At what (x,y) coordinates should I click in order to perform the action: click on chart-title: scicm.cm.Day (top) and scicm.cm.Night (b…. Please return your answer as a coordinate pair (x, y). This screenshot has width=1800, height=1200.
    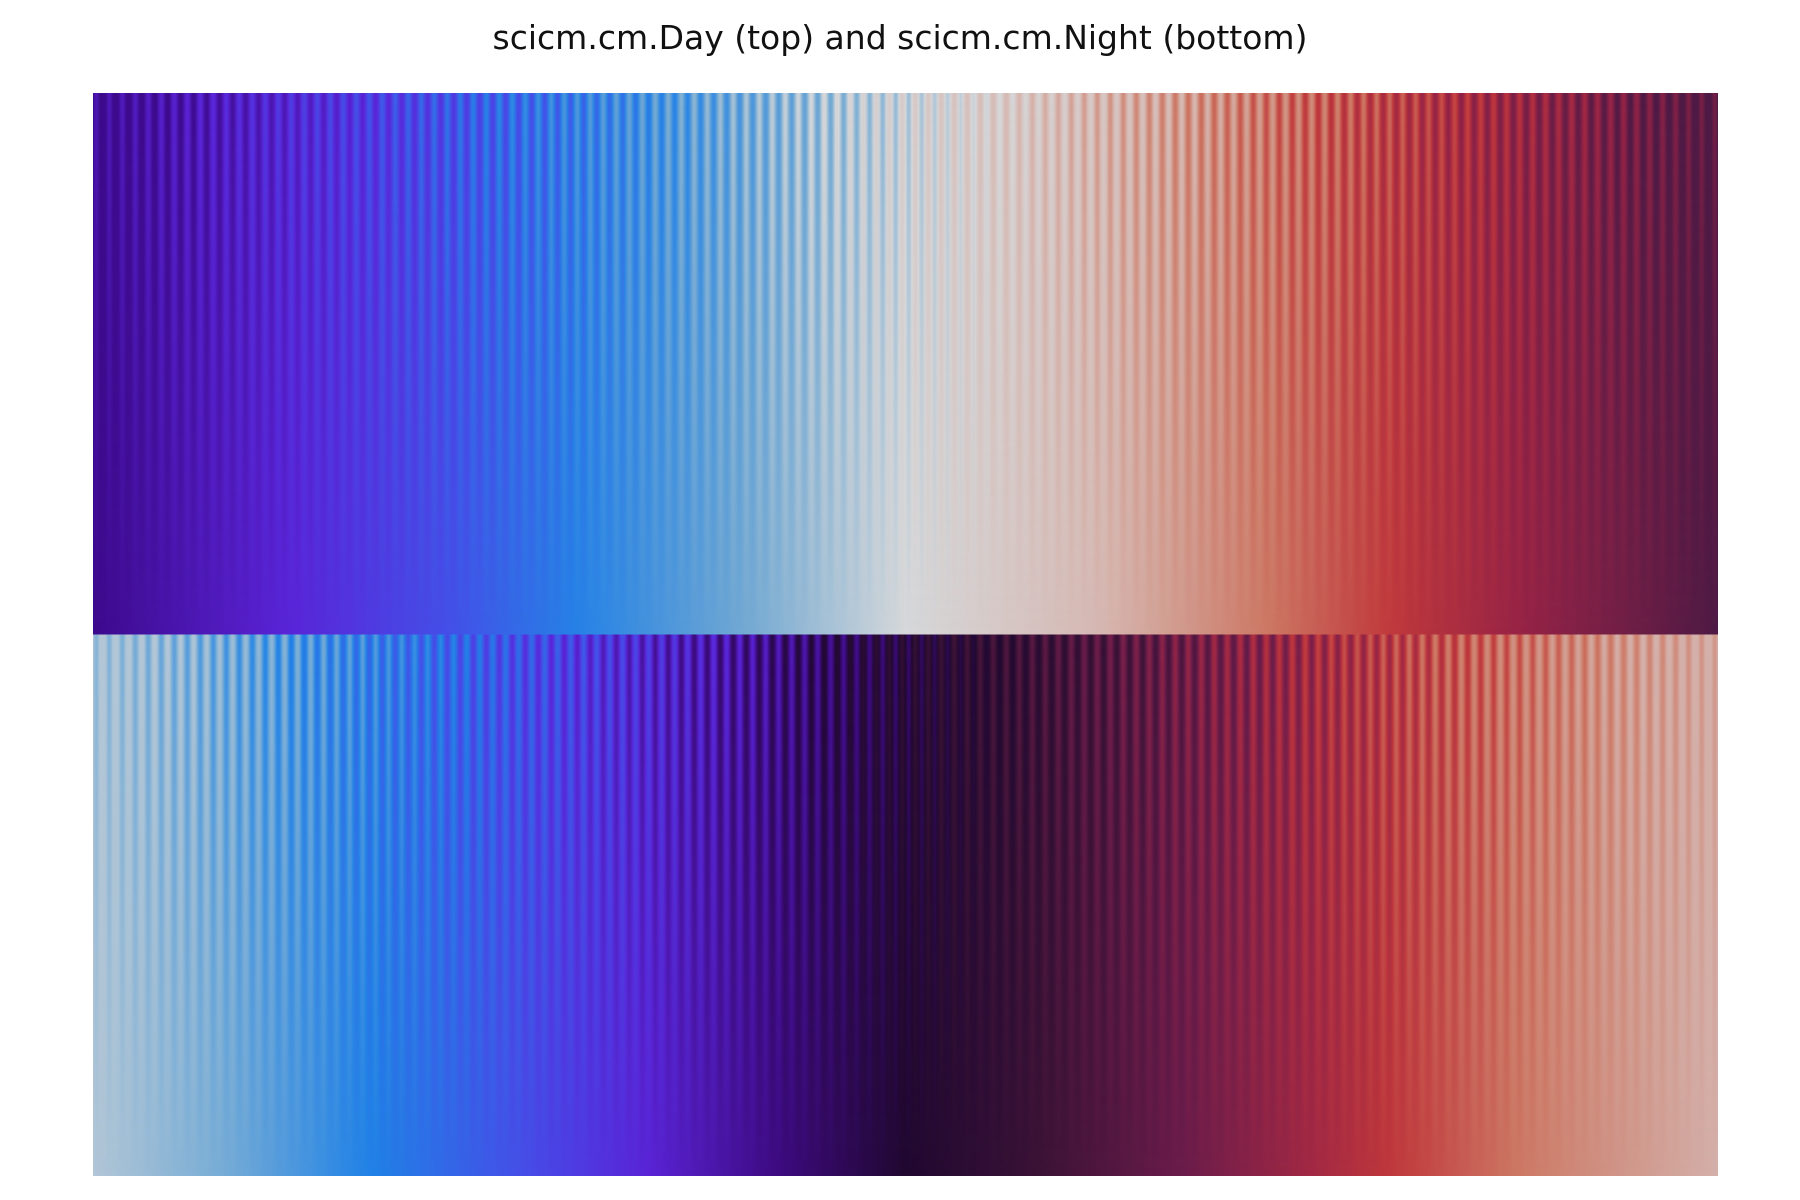
    Looking at the image, I should click on (900, 37).